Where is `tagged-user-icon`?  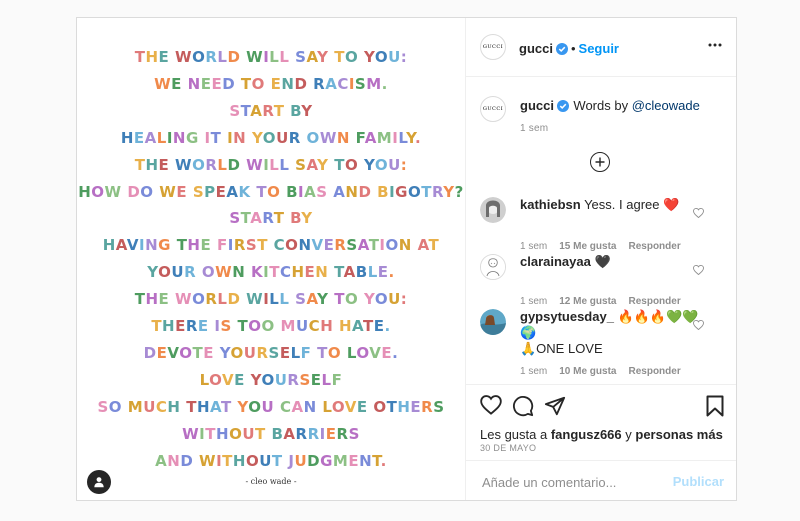
tagged-user-icon is located at coordinates (99, 482).